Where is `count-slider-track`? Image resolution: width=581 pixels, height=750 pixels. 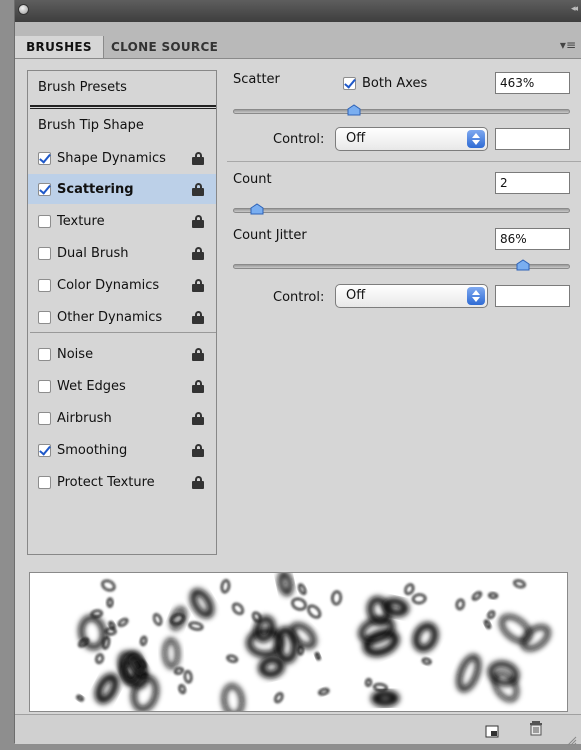 count-slider-track is located at coordinates (401, 210).